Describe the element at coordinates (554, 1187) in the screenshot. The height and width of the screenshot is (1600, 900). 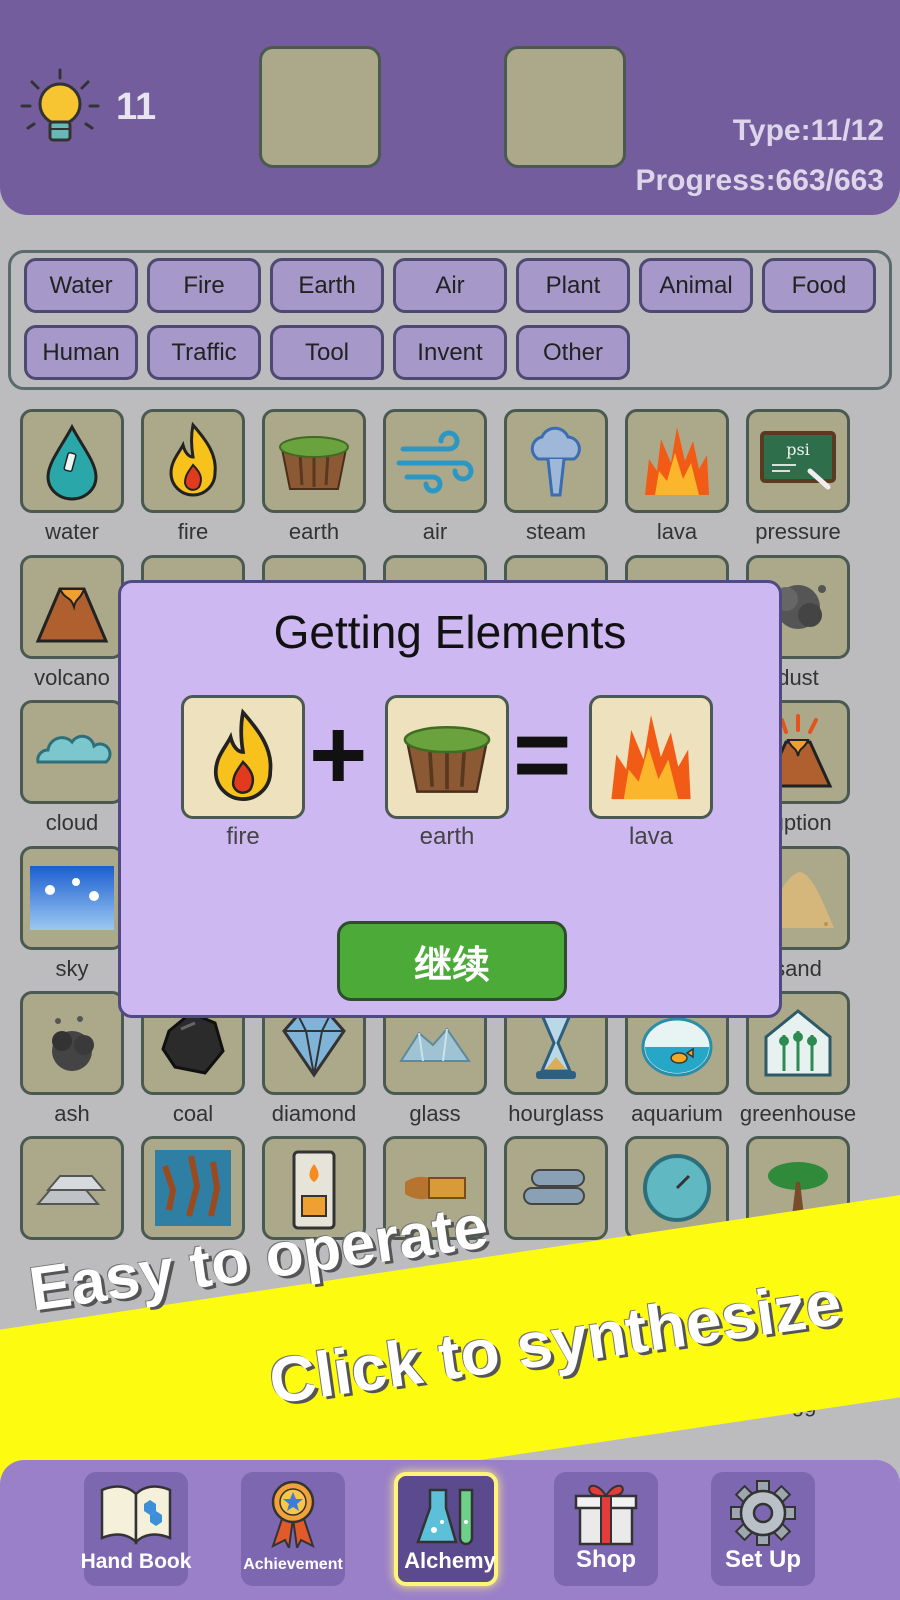
I see `pipe-icon` at that location.